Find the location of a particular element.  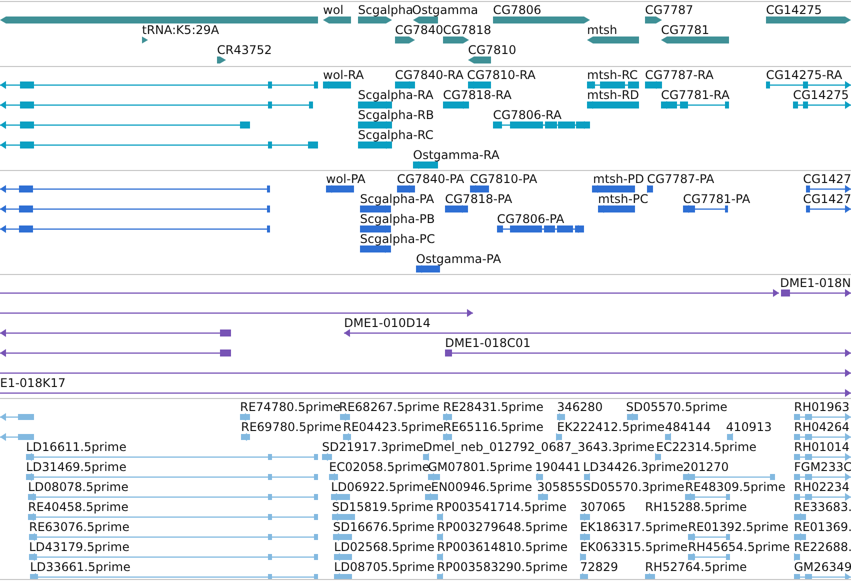

feature-label: CG7840 is located at coordinates (419, 30).